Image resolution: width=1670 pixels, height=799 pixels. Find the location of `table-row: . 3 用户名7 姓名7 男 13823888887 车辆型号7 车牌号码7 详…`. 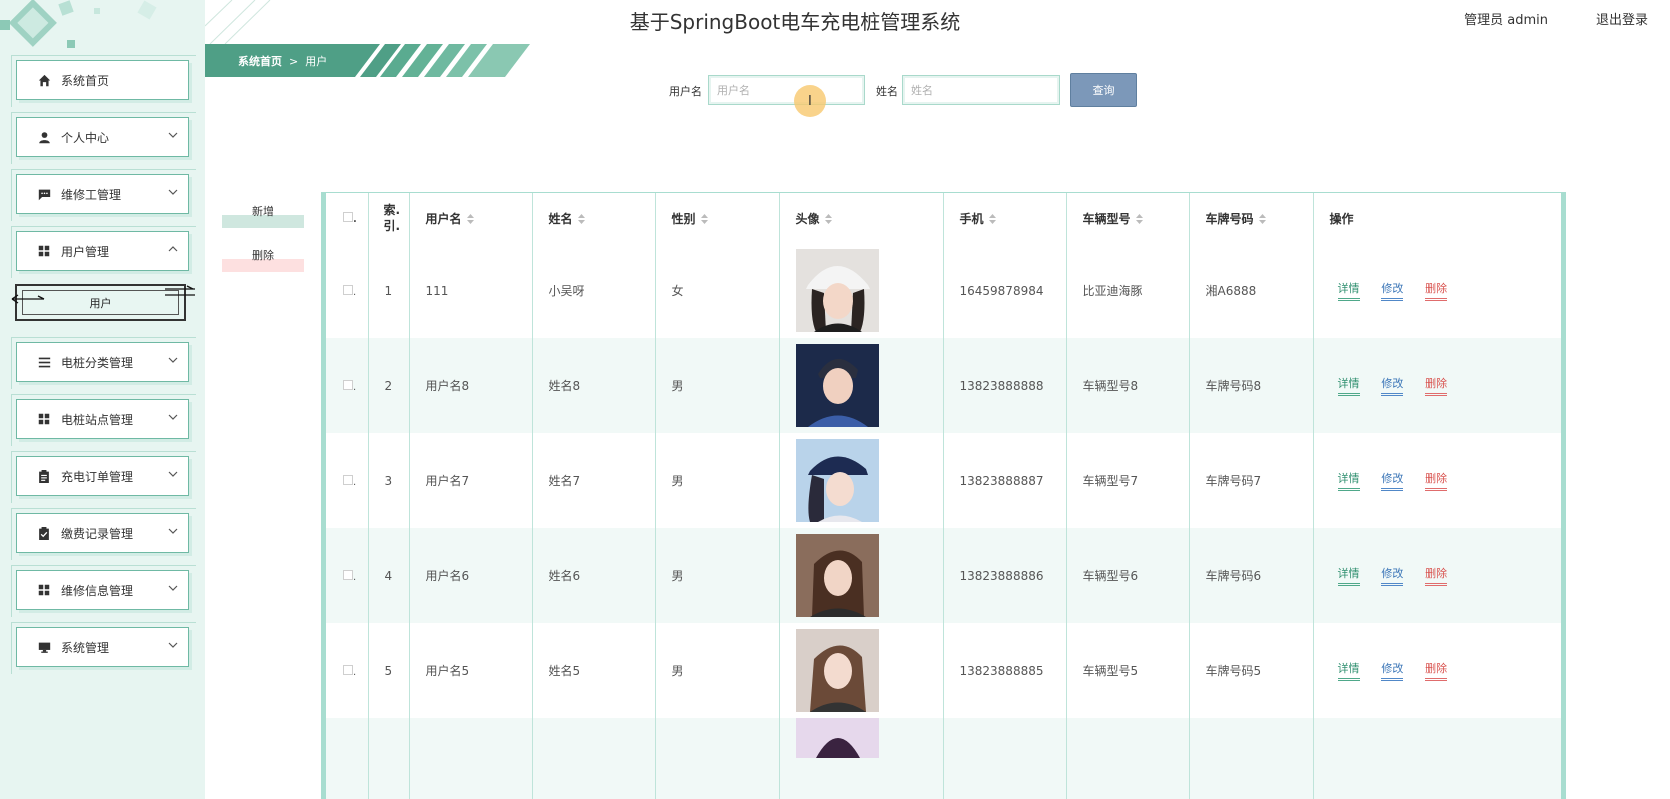

table-row: . 3 用户名7 姓名7 男 13823888887 车辆型号7 车牌号码7 详… is located at coordinates (943, 480).